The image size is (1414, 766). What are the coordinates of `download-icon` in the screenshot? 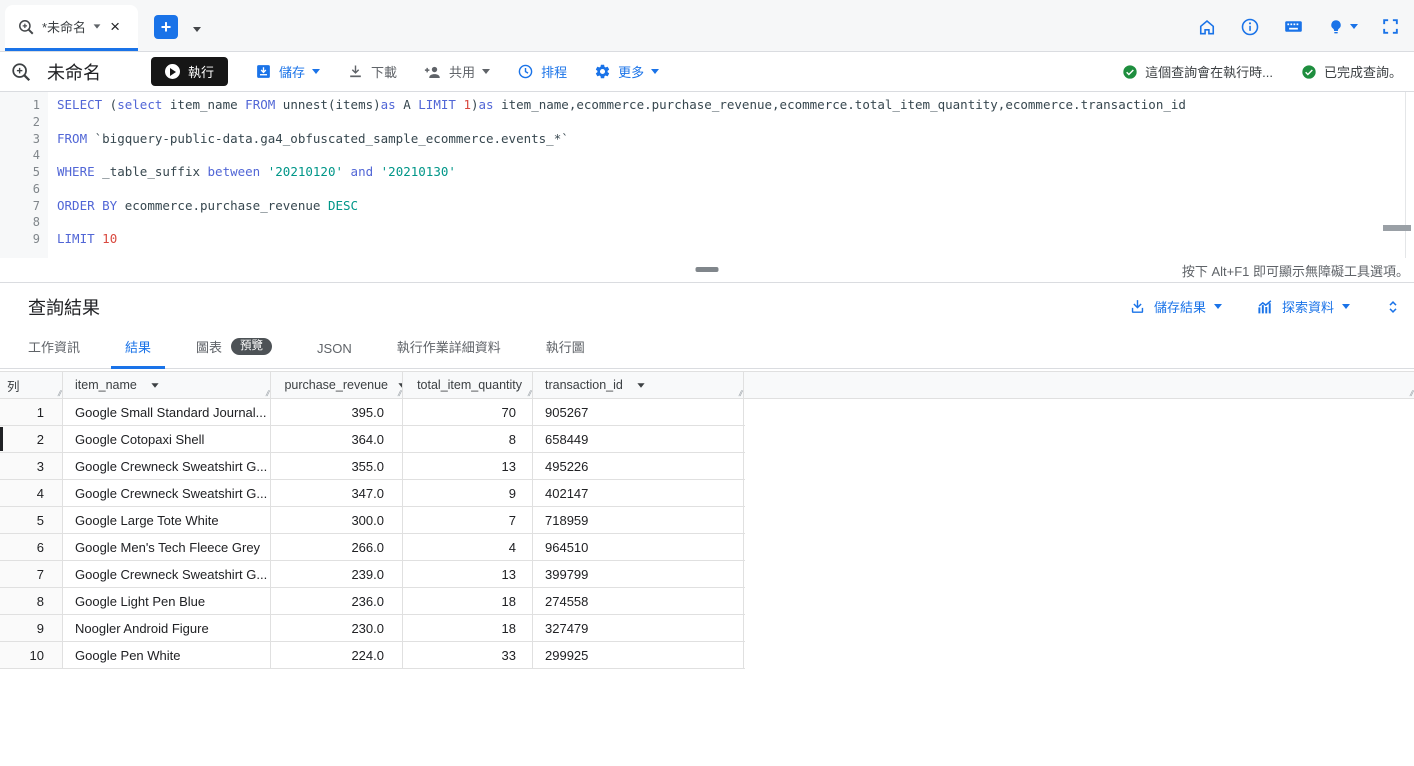 It's located at (355, 71).